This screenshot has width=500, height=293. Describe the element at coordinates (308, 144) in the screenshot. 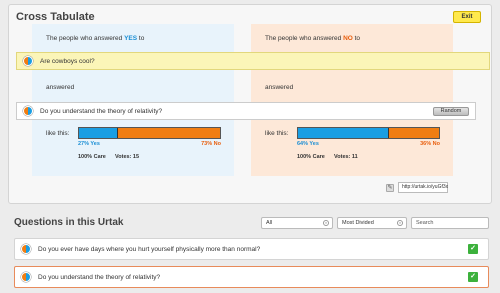

I see `yes-percentage: 64% Yes` at that location.